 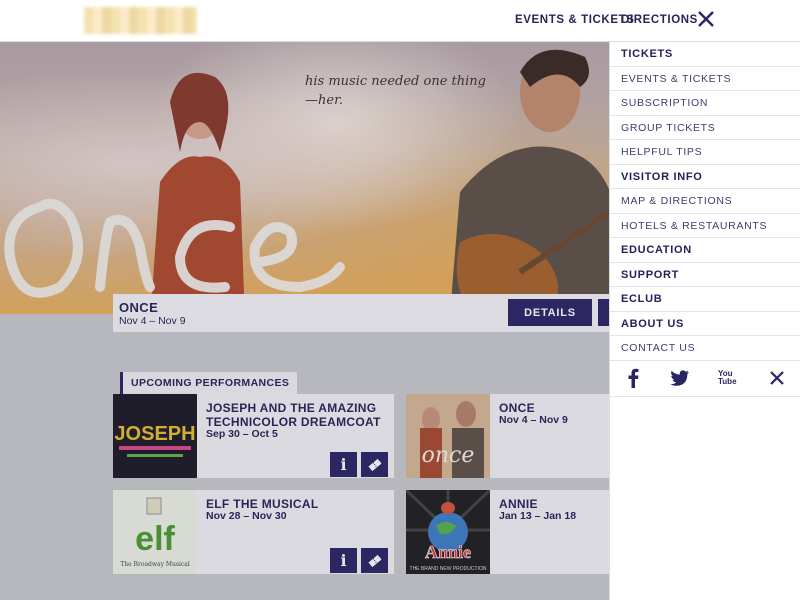 I want to click on menu-item-label: VISITOR INFO, so click(x=662, y=176).